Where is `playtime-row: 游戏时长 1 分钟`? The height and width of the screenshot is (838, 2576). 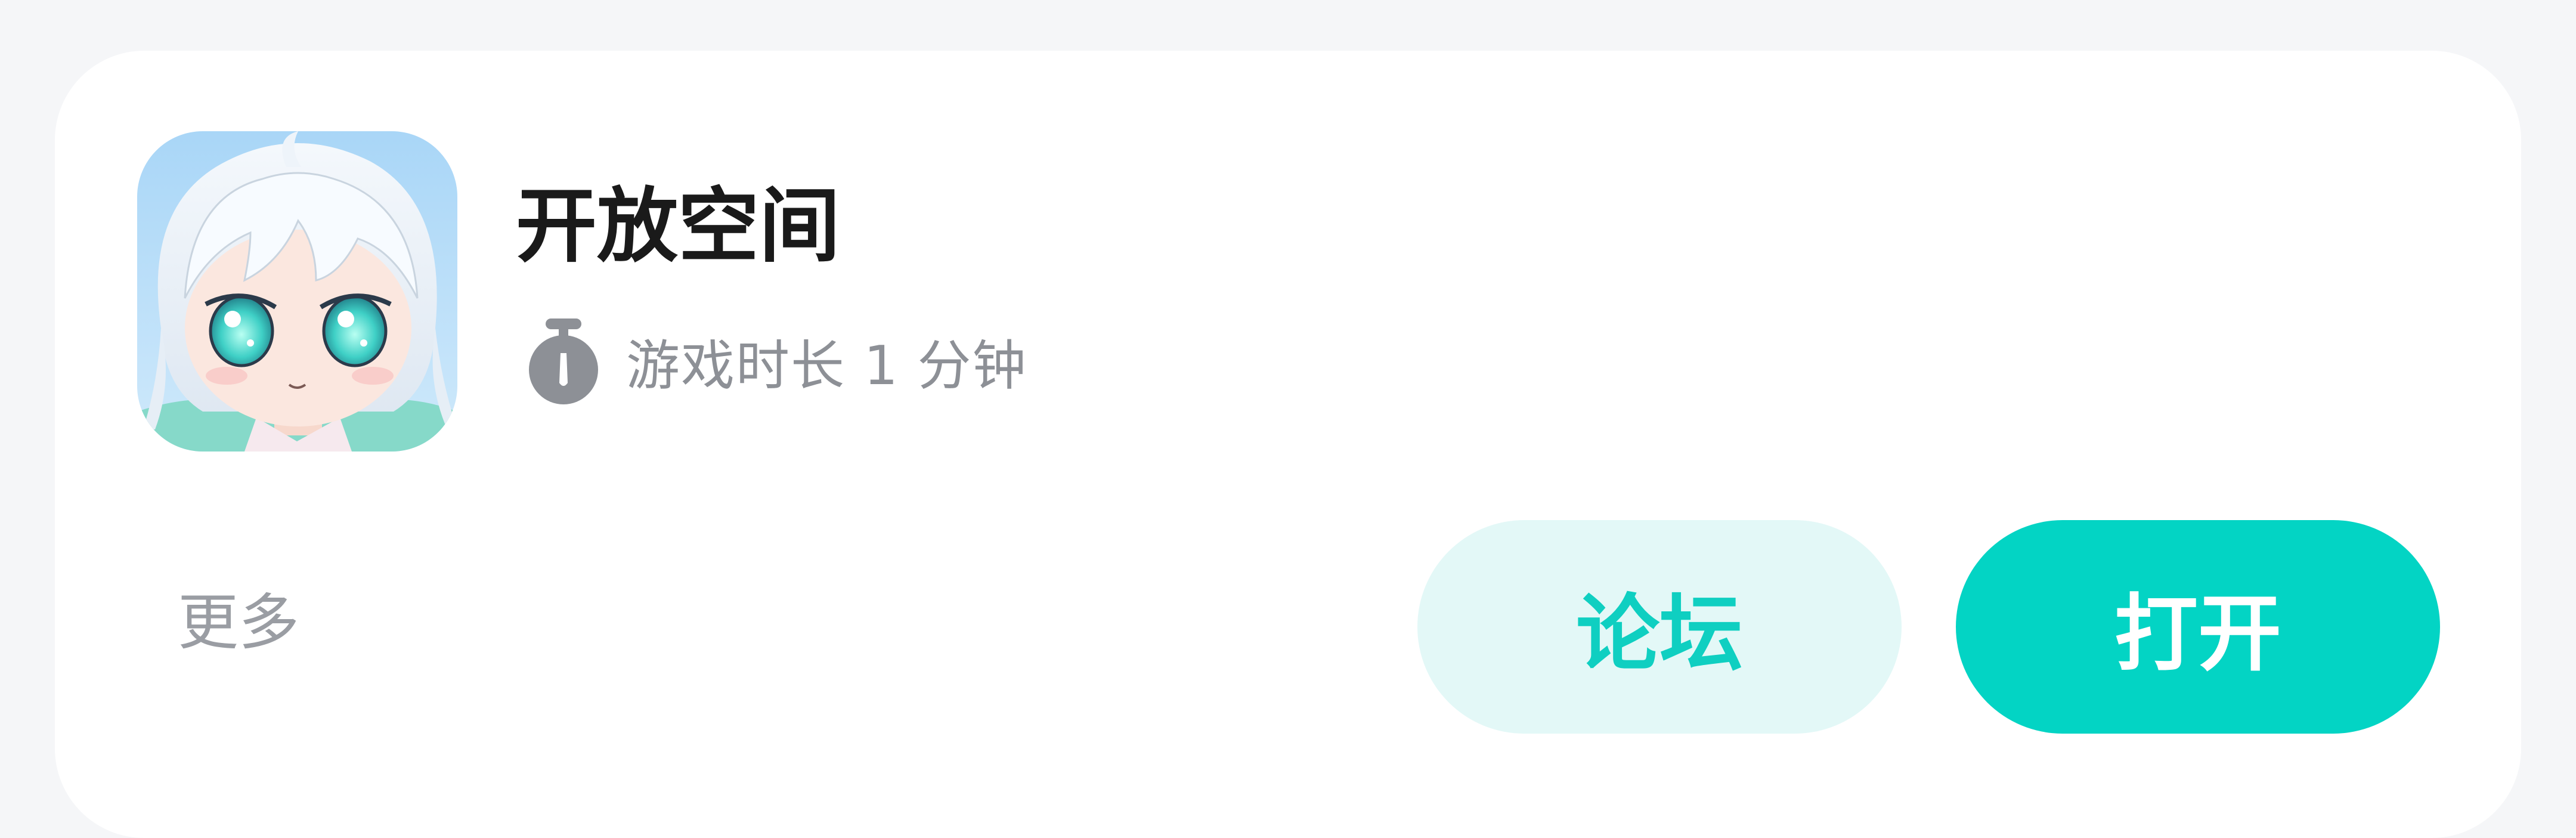
playtime-row: 游戏时长 1 分钟 is located at coordinates (776, 361).